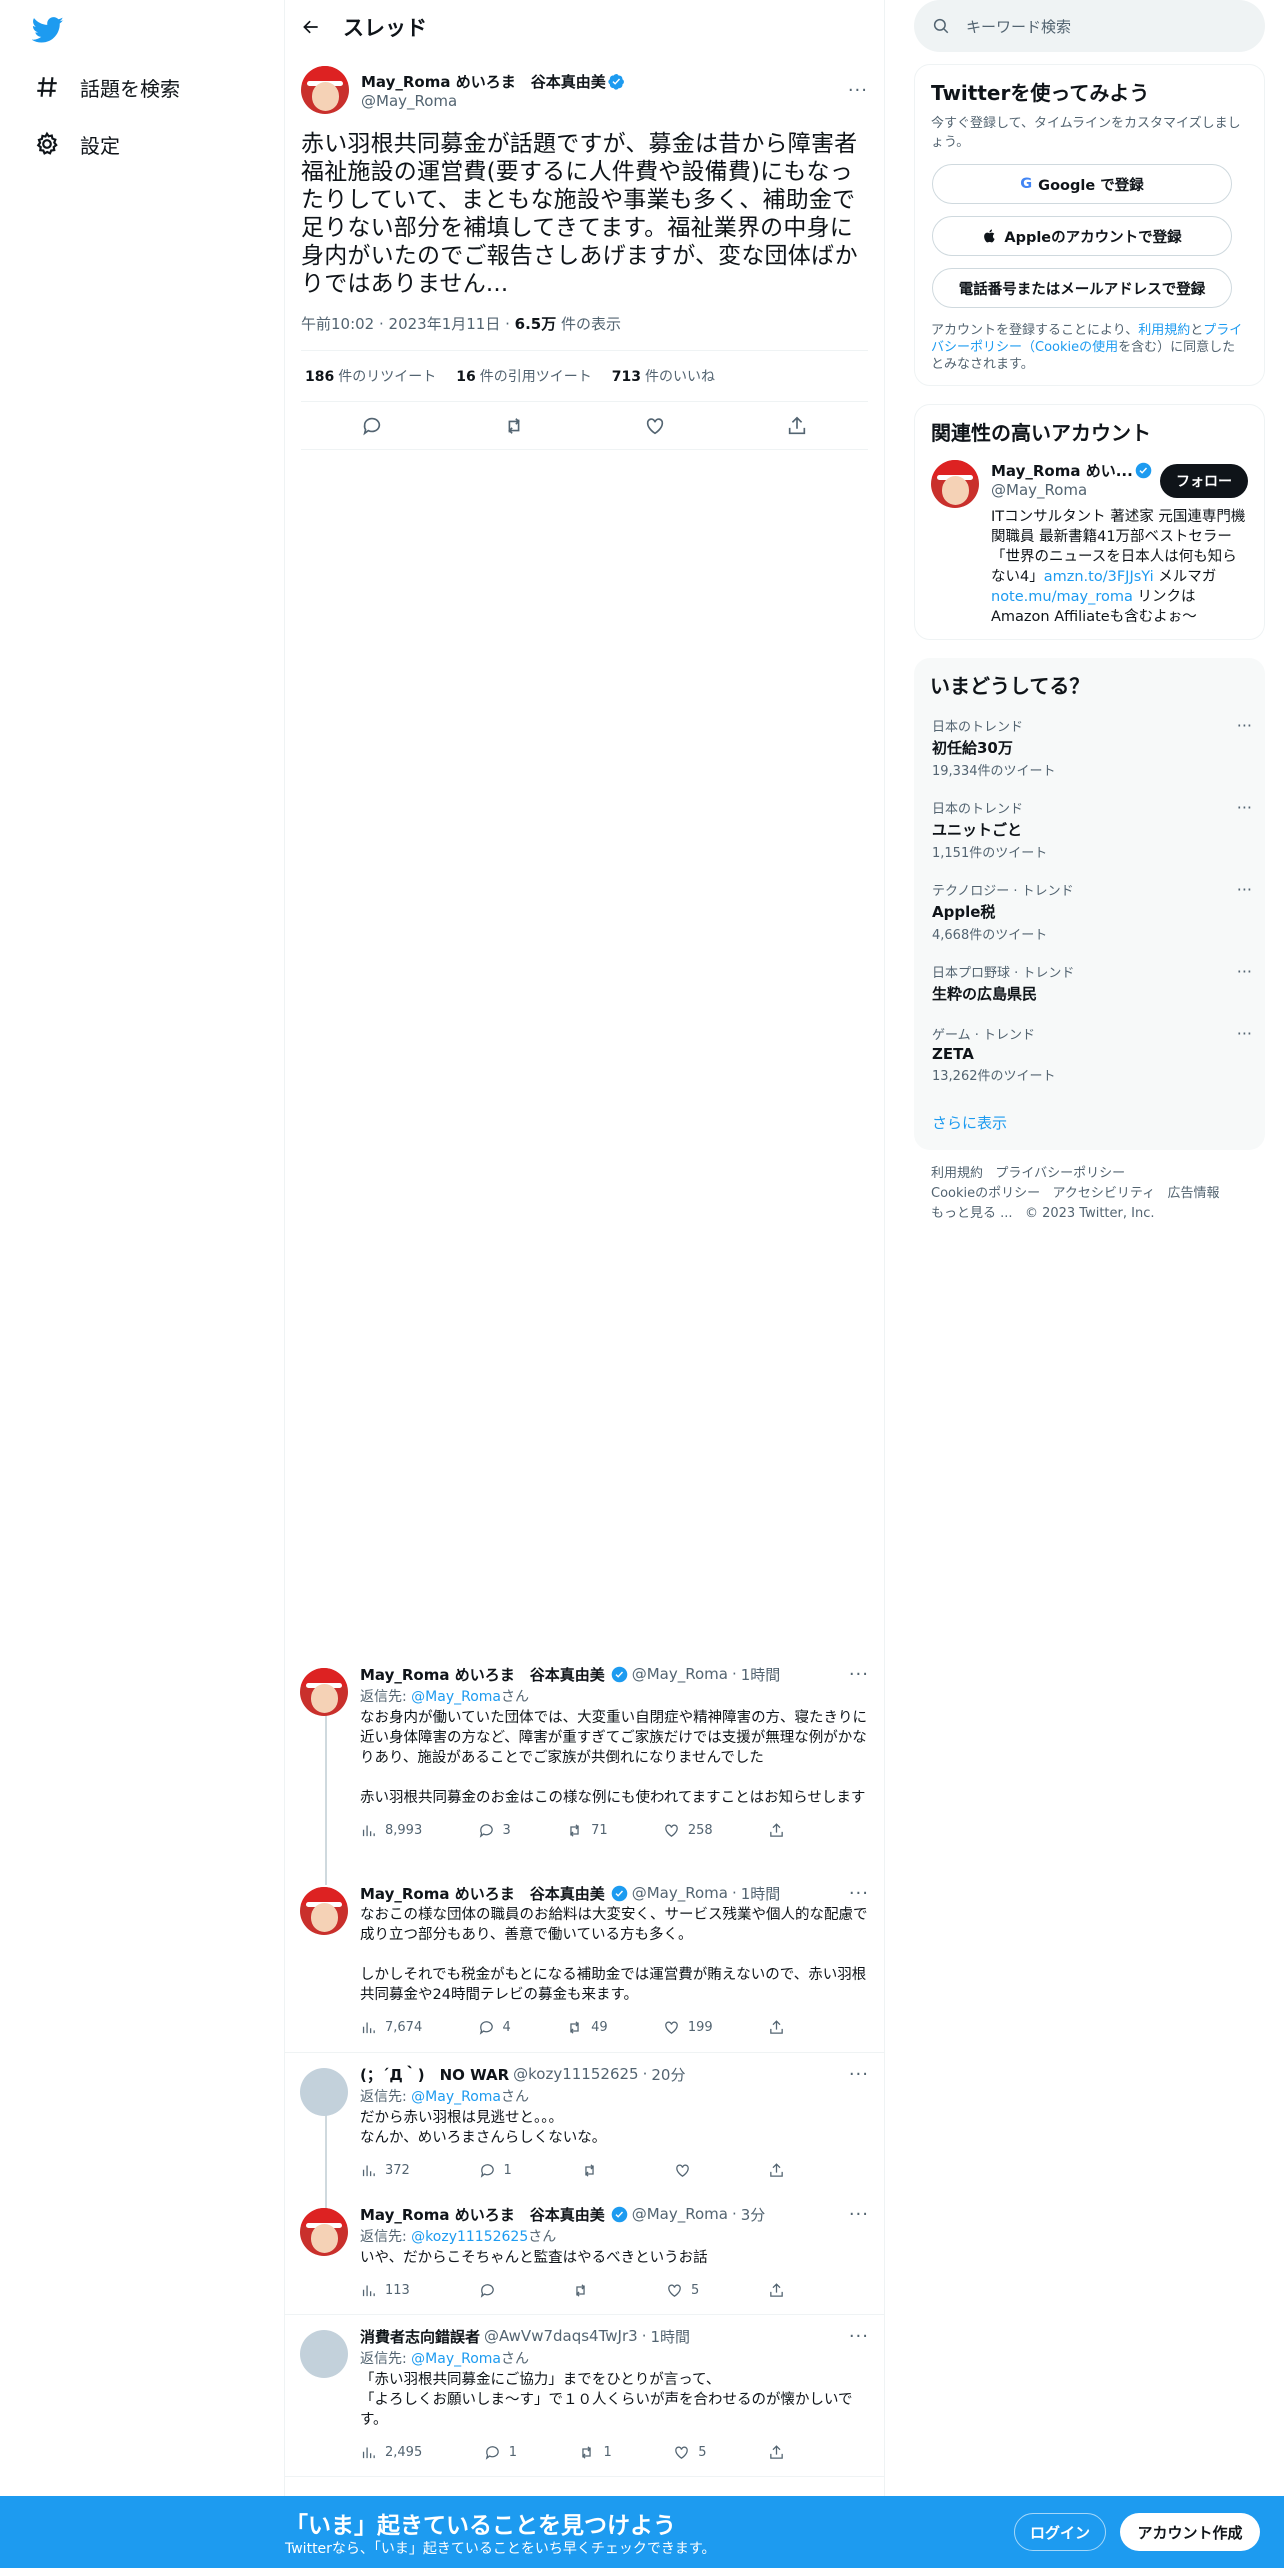  What do you see at coordinates (1089, 26) in the screenshot?
I see `search-input: キーワード検索` at bounding box center [1089, 26].